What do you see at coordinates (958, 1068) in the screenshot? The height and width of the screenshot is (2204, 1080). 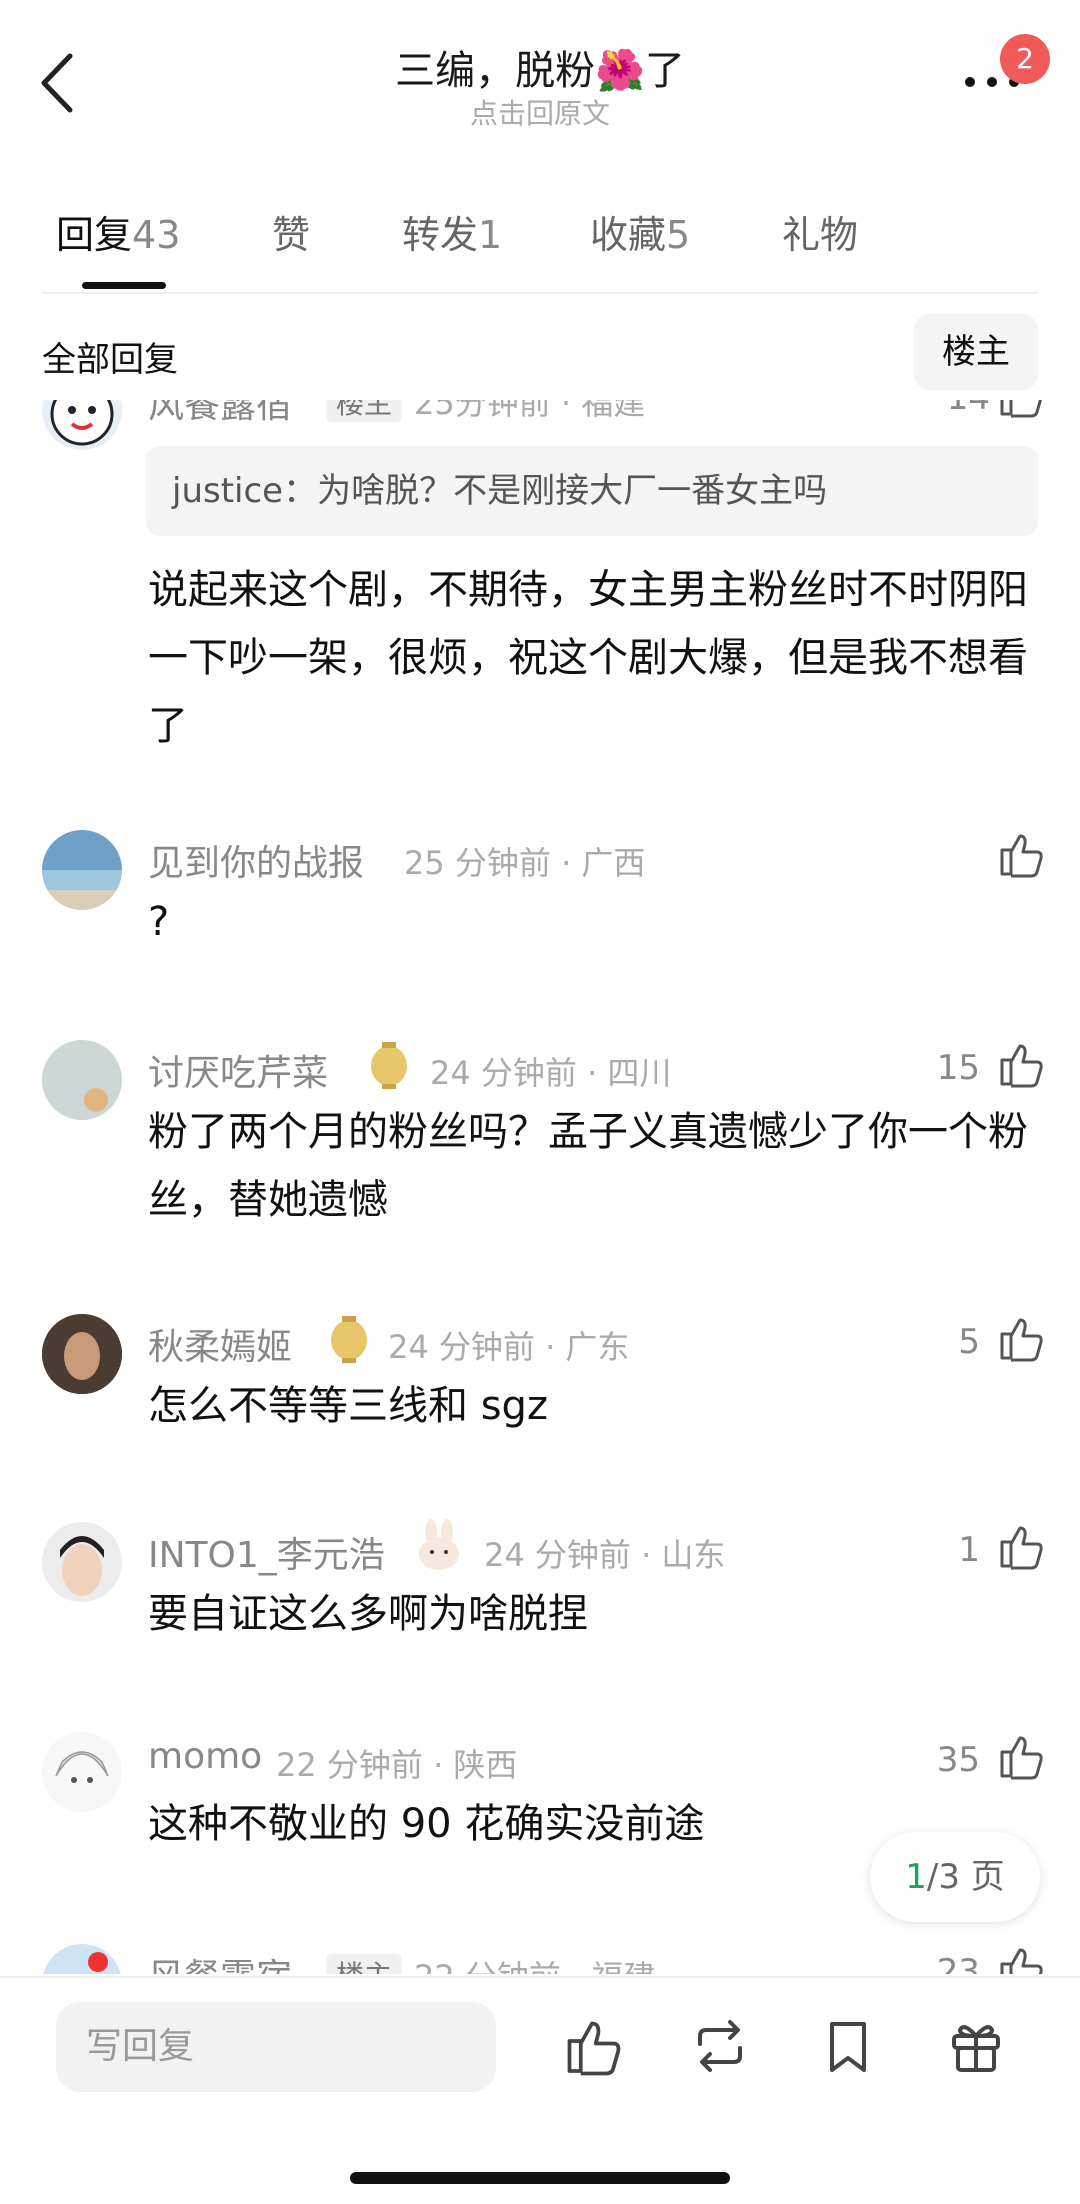 I see `like-count: 15` at bounding box center [958, 1068].